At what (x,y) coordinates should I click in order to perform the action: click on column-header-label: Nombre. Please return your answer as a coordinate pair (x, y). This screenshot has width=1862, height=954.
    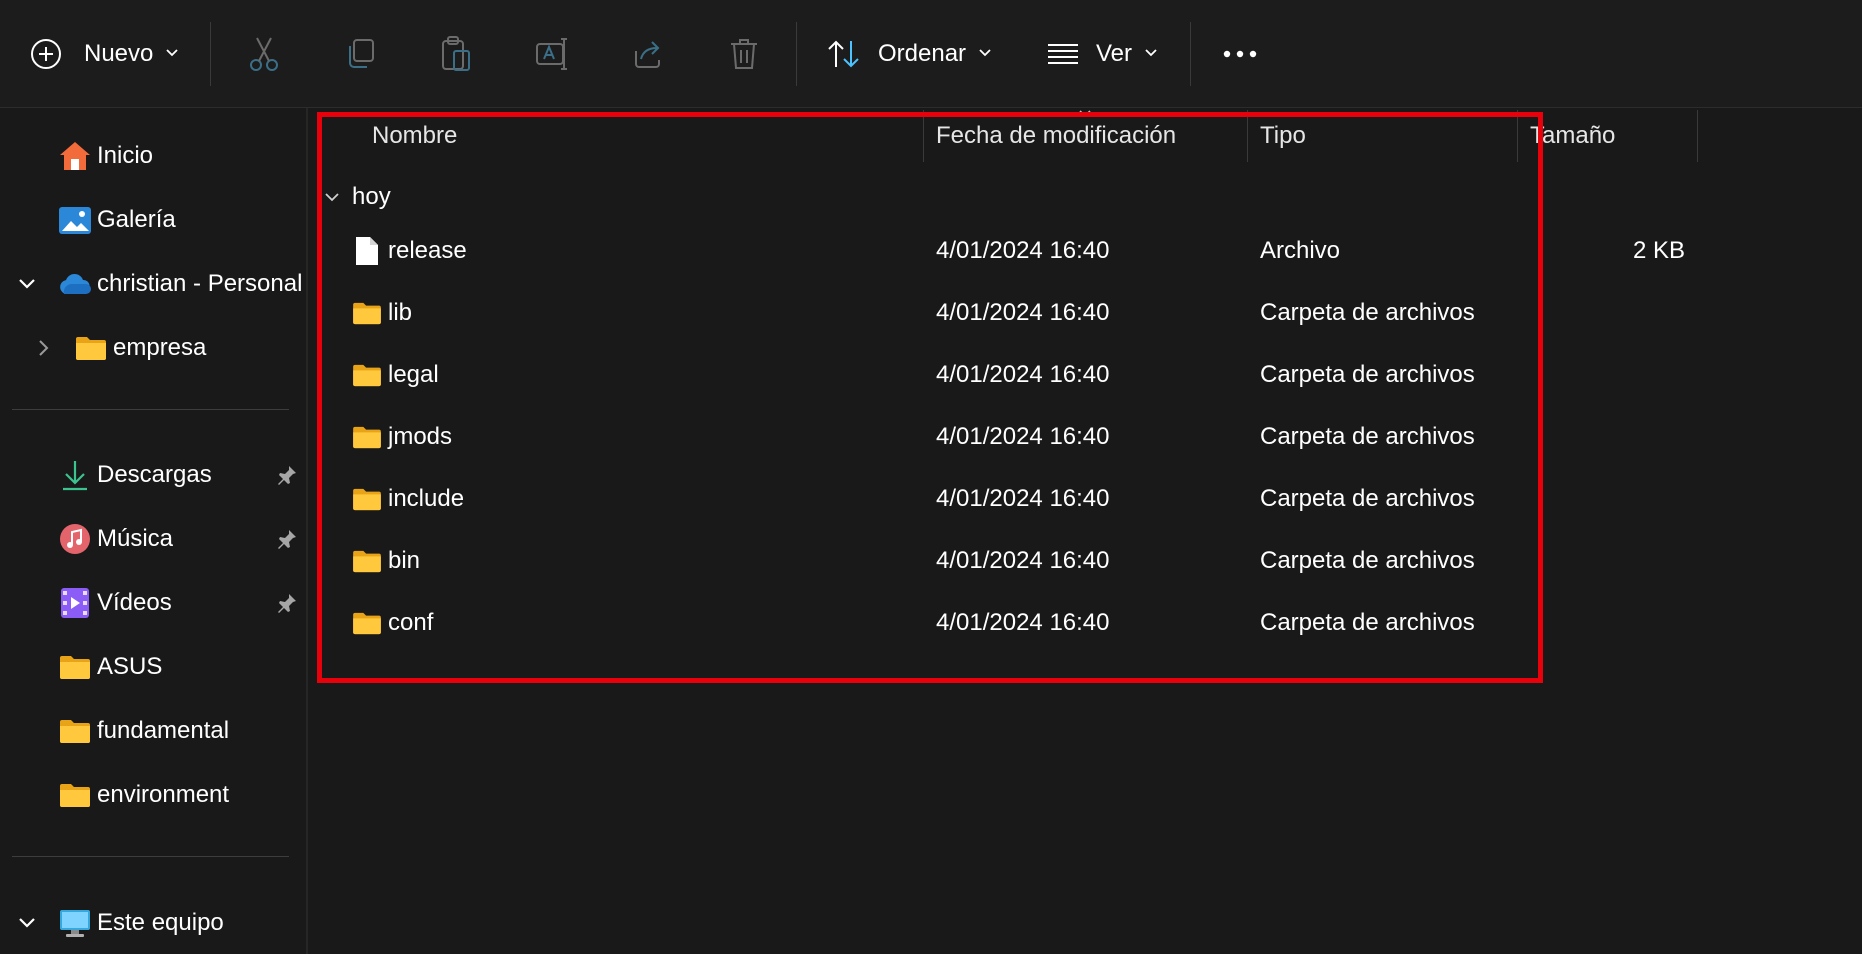
    Looking at the image, I should click on (415, 135).